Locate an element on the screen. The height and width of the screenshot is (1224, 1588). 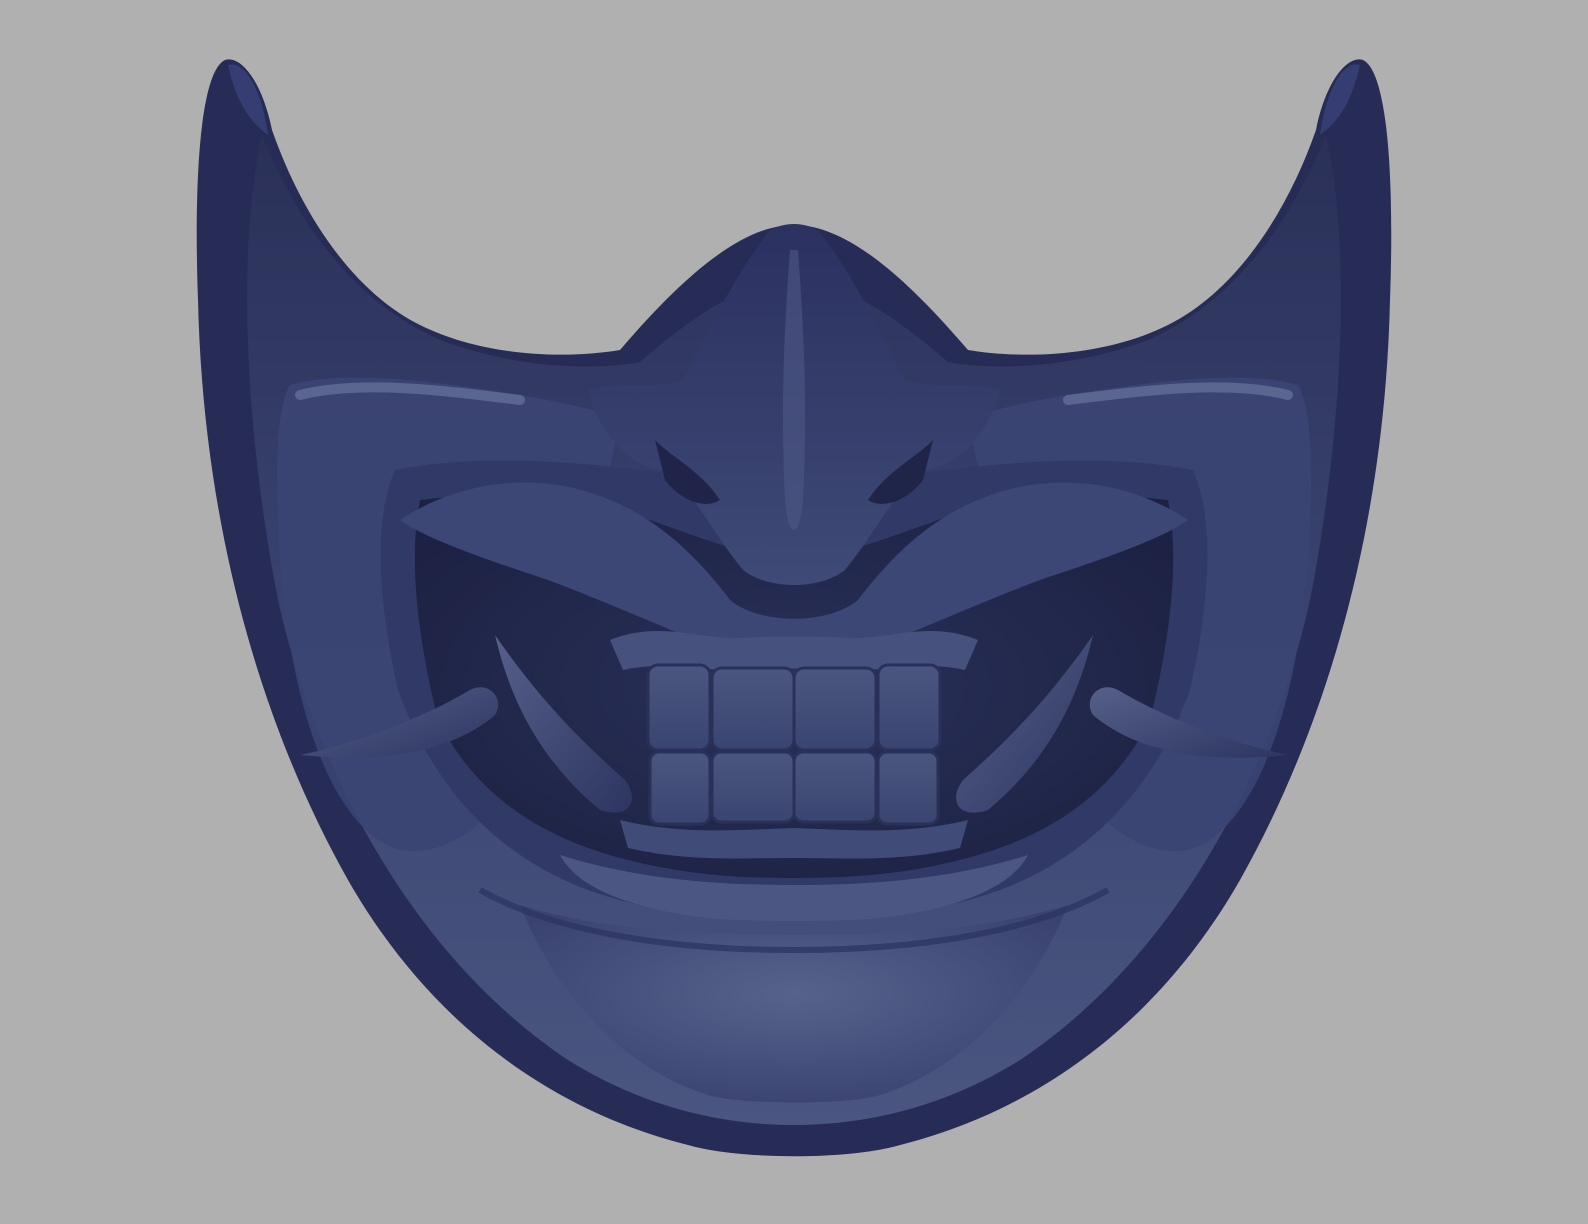
upper-teeth is located at coordinates (794, 707).